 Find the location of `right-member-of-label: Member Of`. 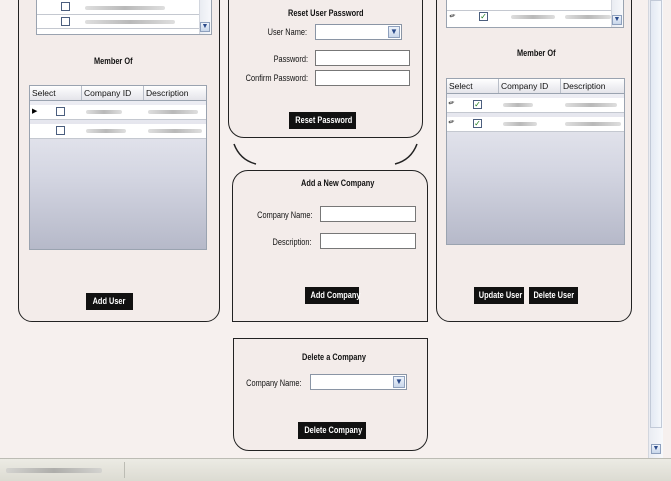

right-member-of-label: Member Of is located at coordinates (536, 53).